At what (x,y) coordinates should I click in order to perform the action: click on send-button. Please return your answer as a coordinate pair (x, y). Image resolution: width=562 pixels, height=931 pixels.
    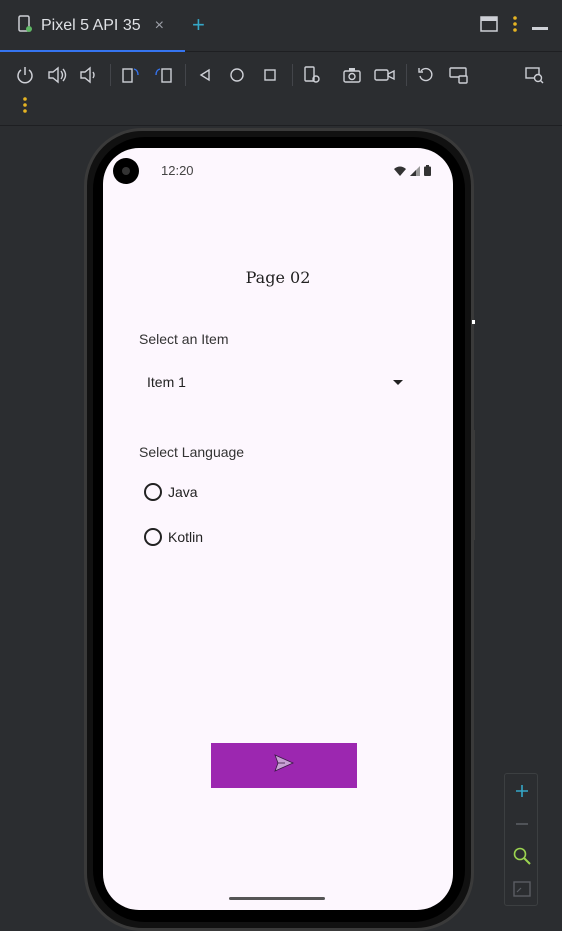
    Looking at the image, I should click on (284, 765).